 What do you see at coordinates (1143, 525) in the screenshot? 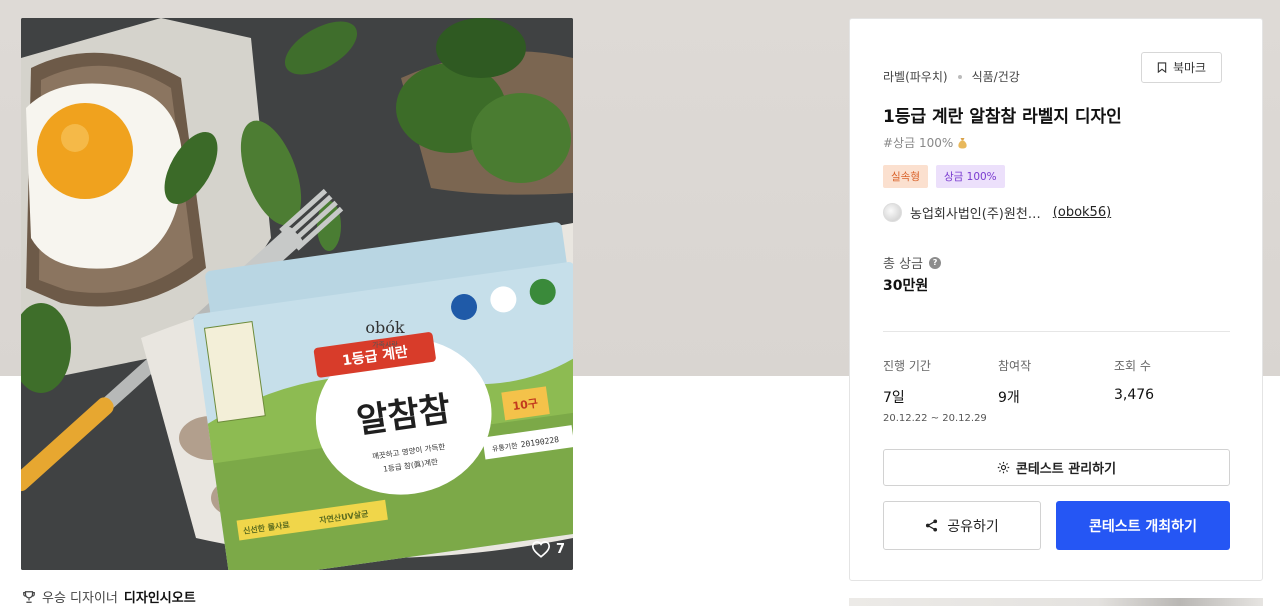
I see `host-contest-button: 콘테스트 개최하기` at bounding box center [1143, 525].